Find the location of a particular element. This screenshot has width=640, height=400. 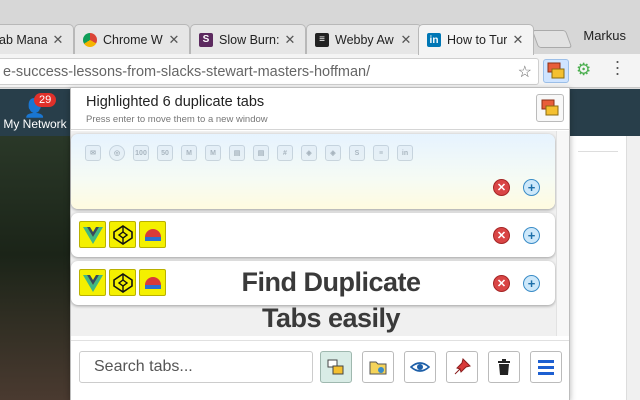

mail-icon: ✉ is located at coordinates (93, 153).